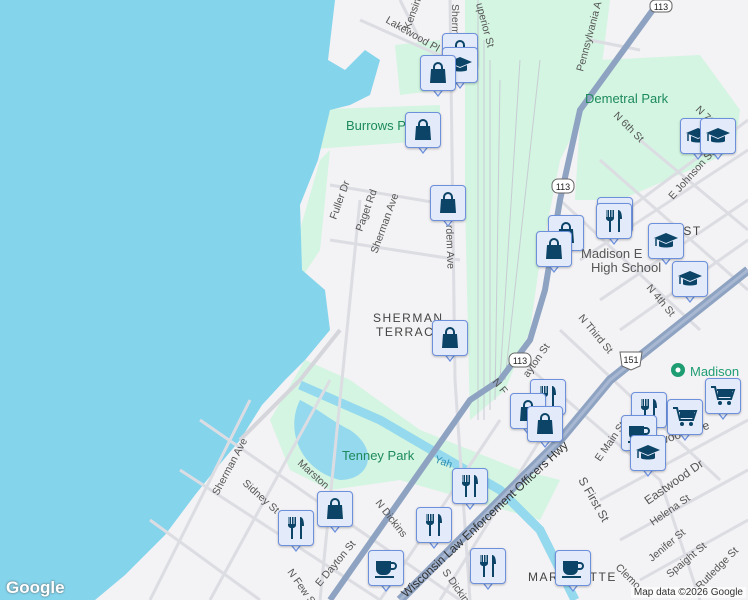  I want to click on park-label: Burrows P, so click(376, 125).